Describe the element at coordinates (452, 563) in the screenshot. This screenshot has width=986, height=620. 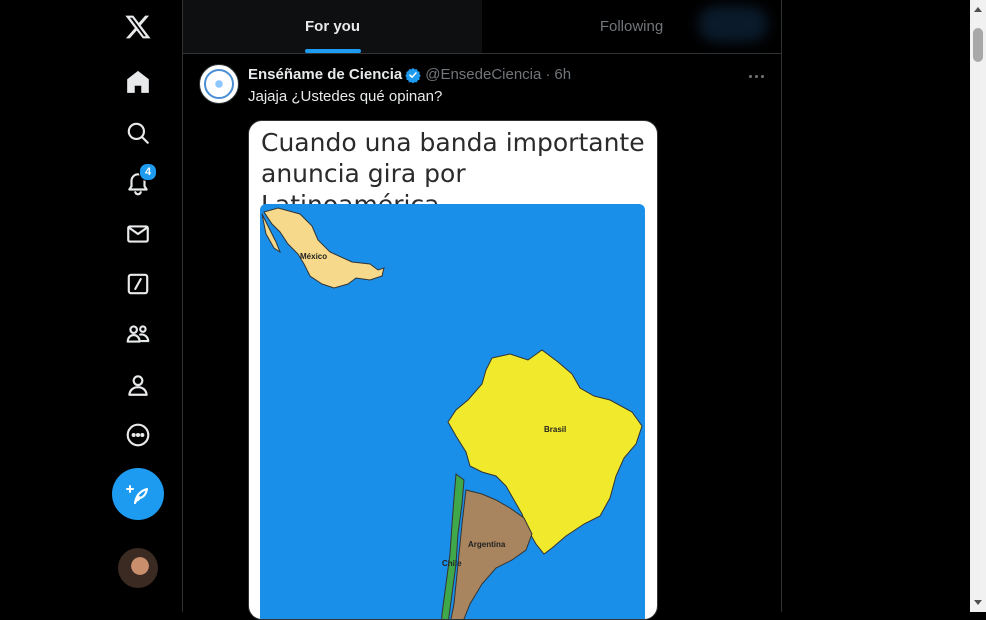
I see `map-label-chile: Chile` at that location.